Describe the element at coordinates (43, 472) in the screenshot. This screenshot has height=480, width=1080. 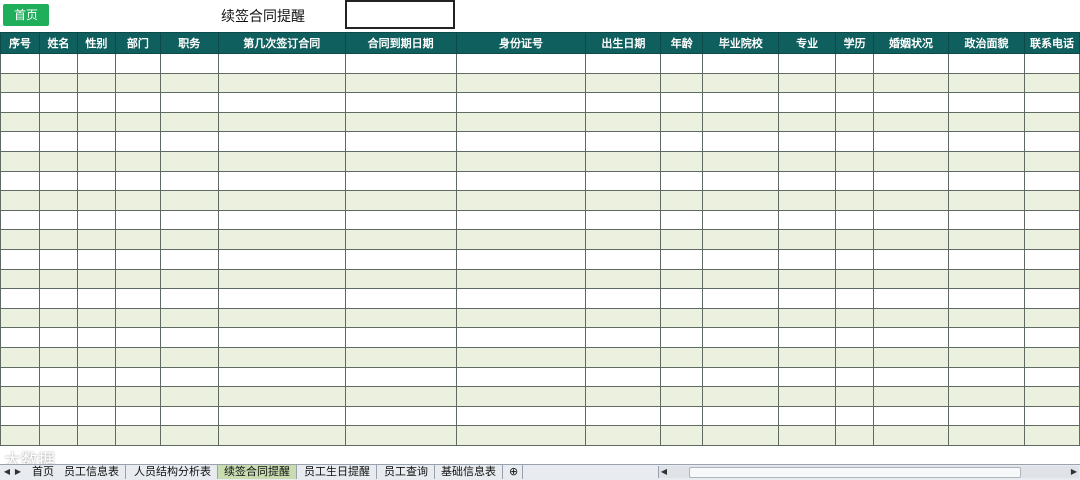
I see `sheet-tab: 首页` at that location.